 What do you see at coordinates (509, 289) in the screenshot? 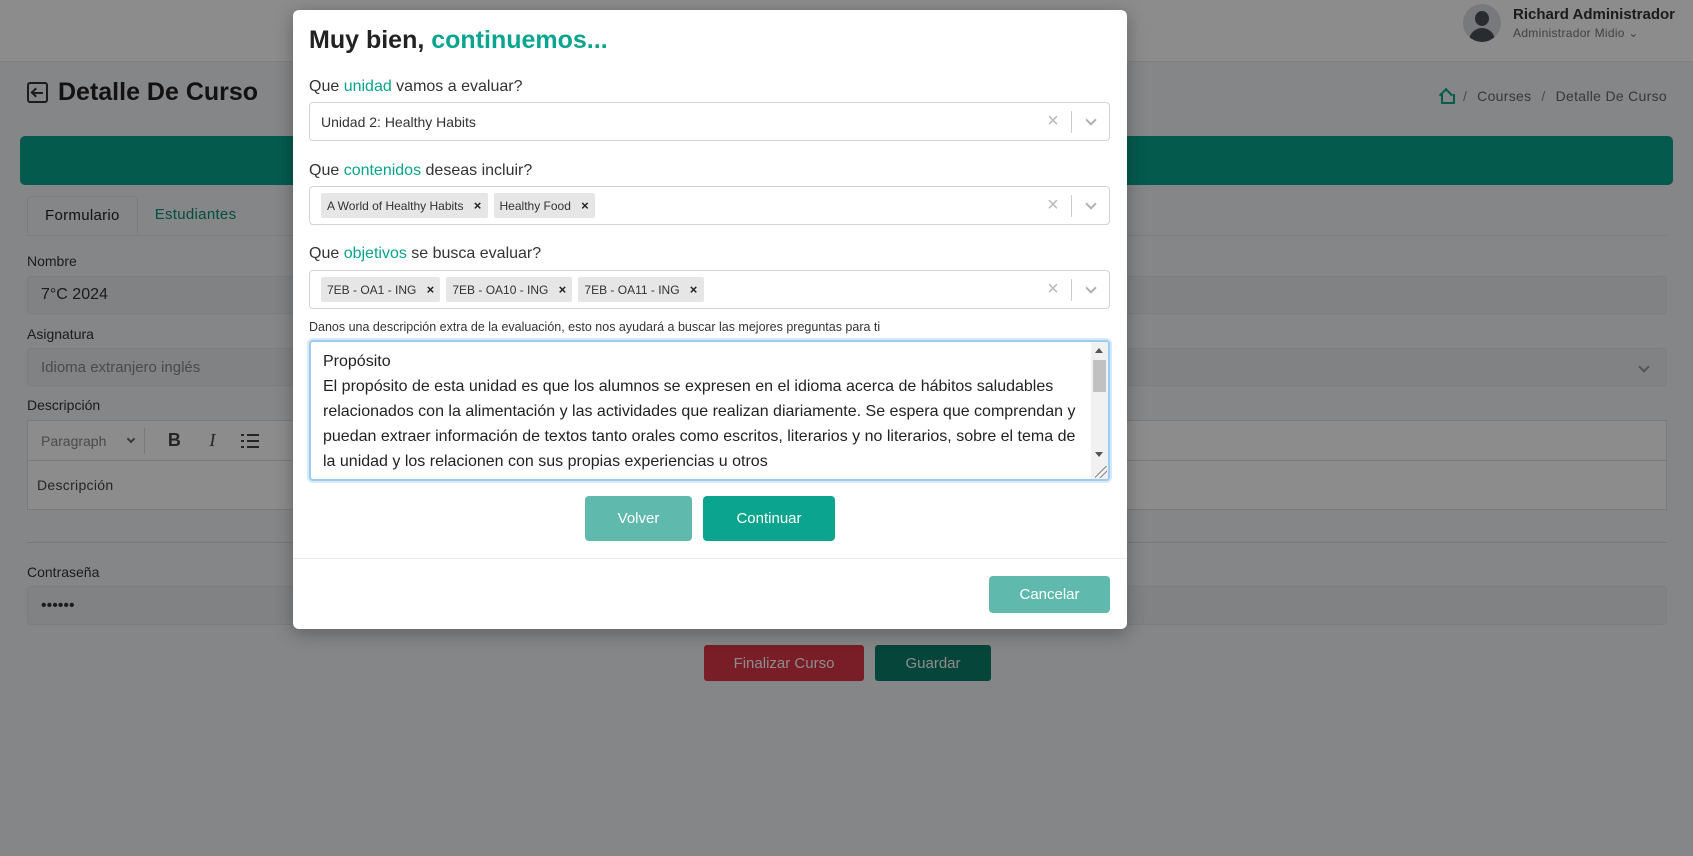
I see `objective-chip: 7EB - OA10 - ING ×` at bounding box center [509, 289].